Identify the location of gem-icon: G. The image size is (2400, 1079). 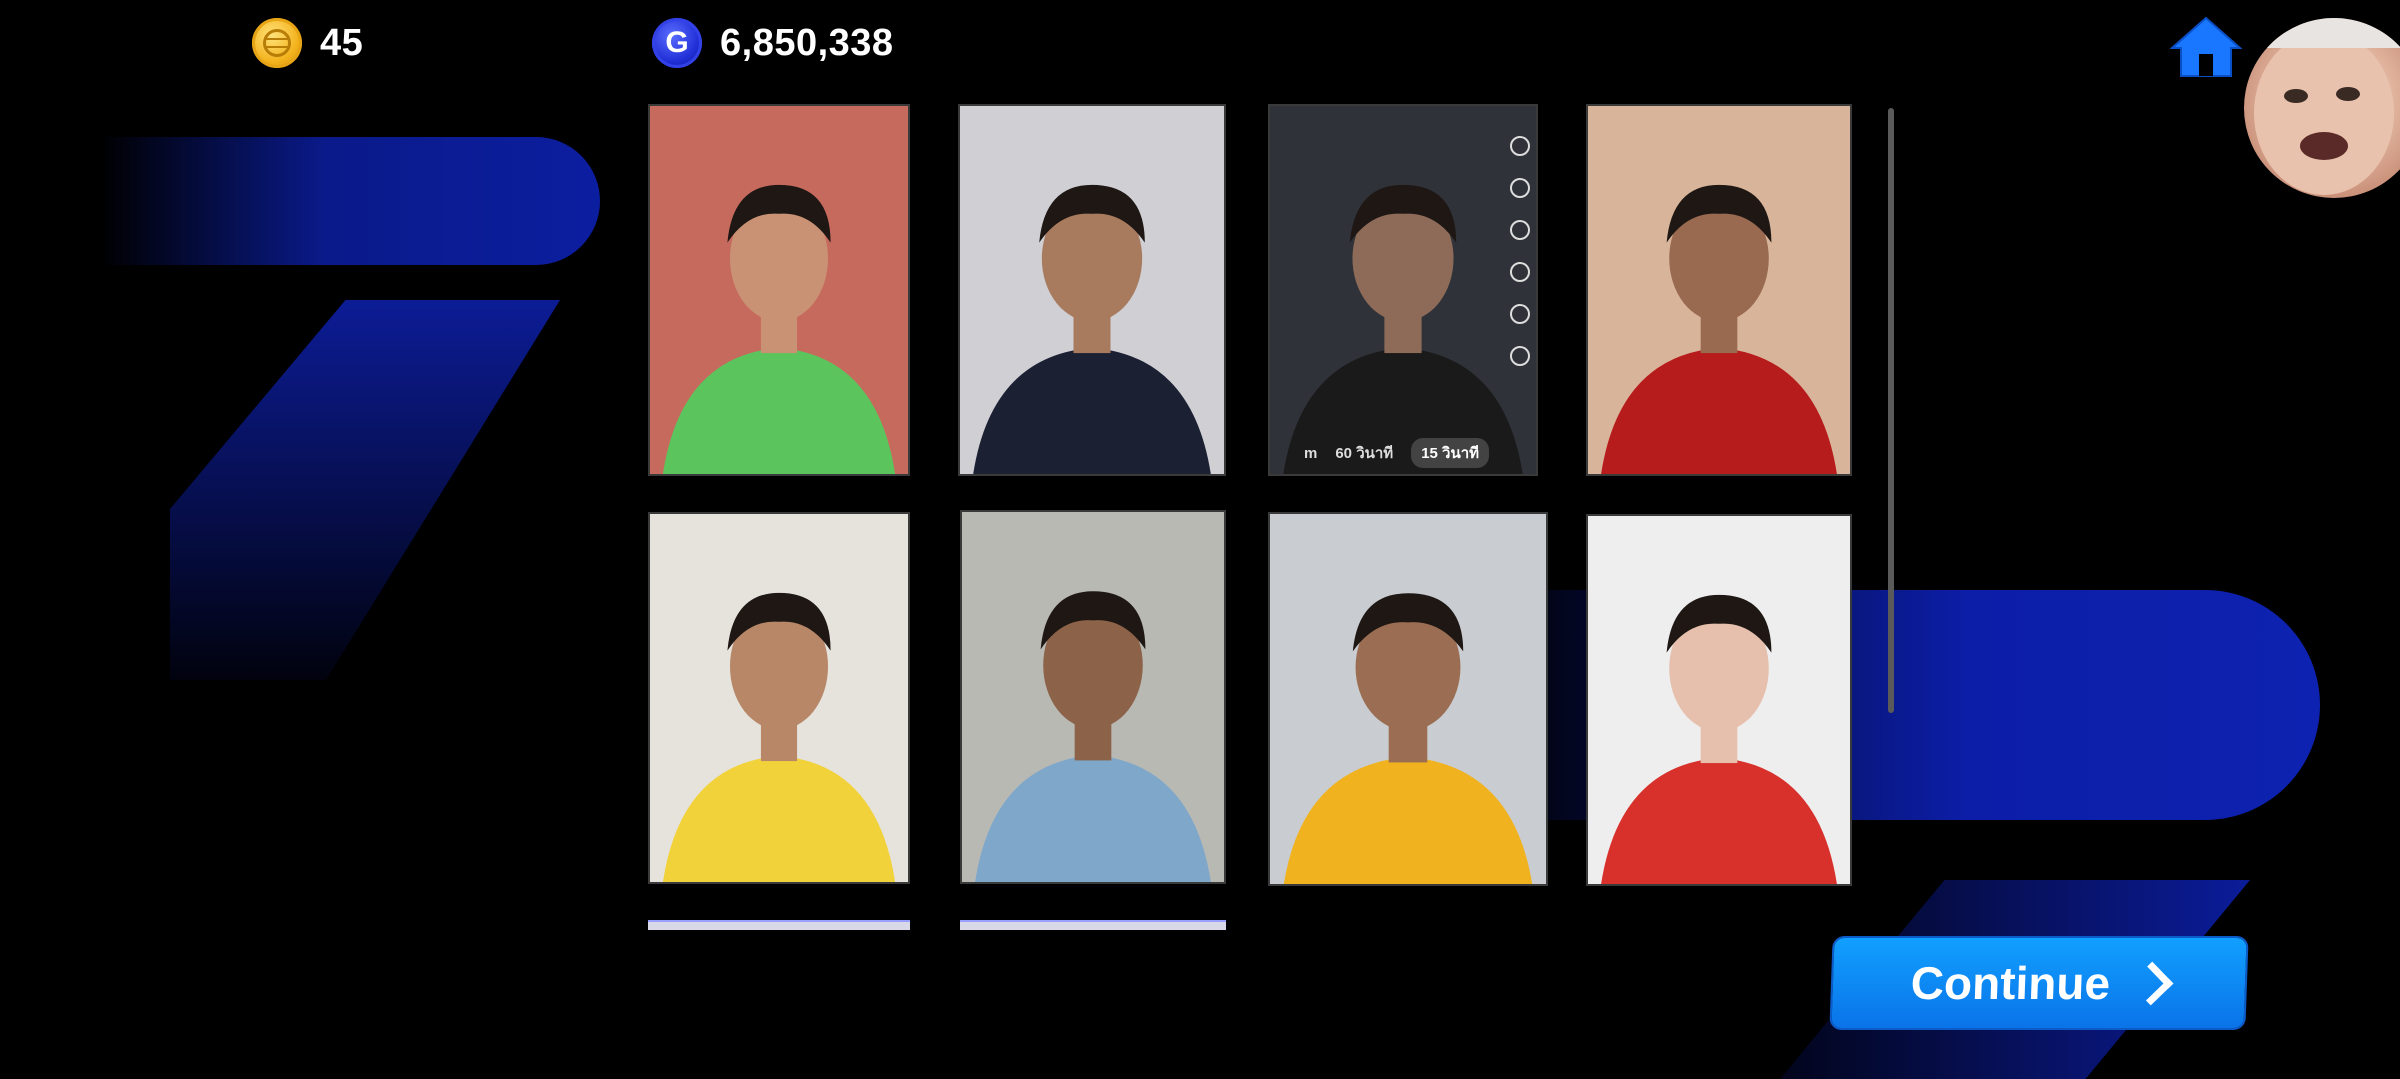
(677, 43).